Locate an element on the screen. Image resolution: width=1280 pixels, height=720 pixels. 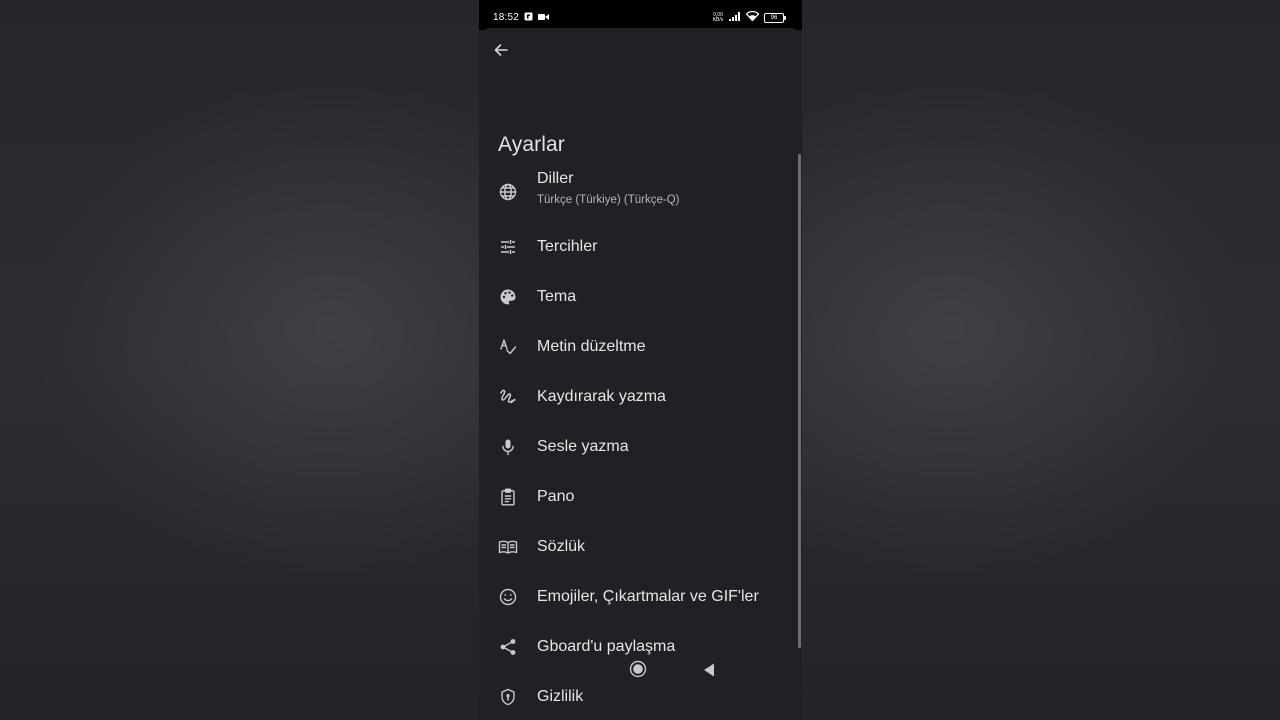
tune-icon is located at coordinates (508, 247).